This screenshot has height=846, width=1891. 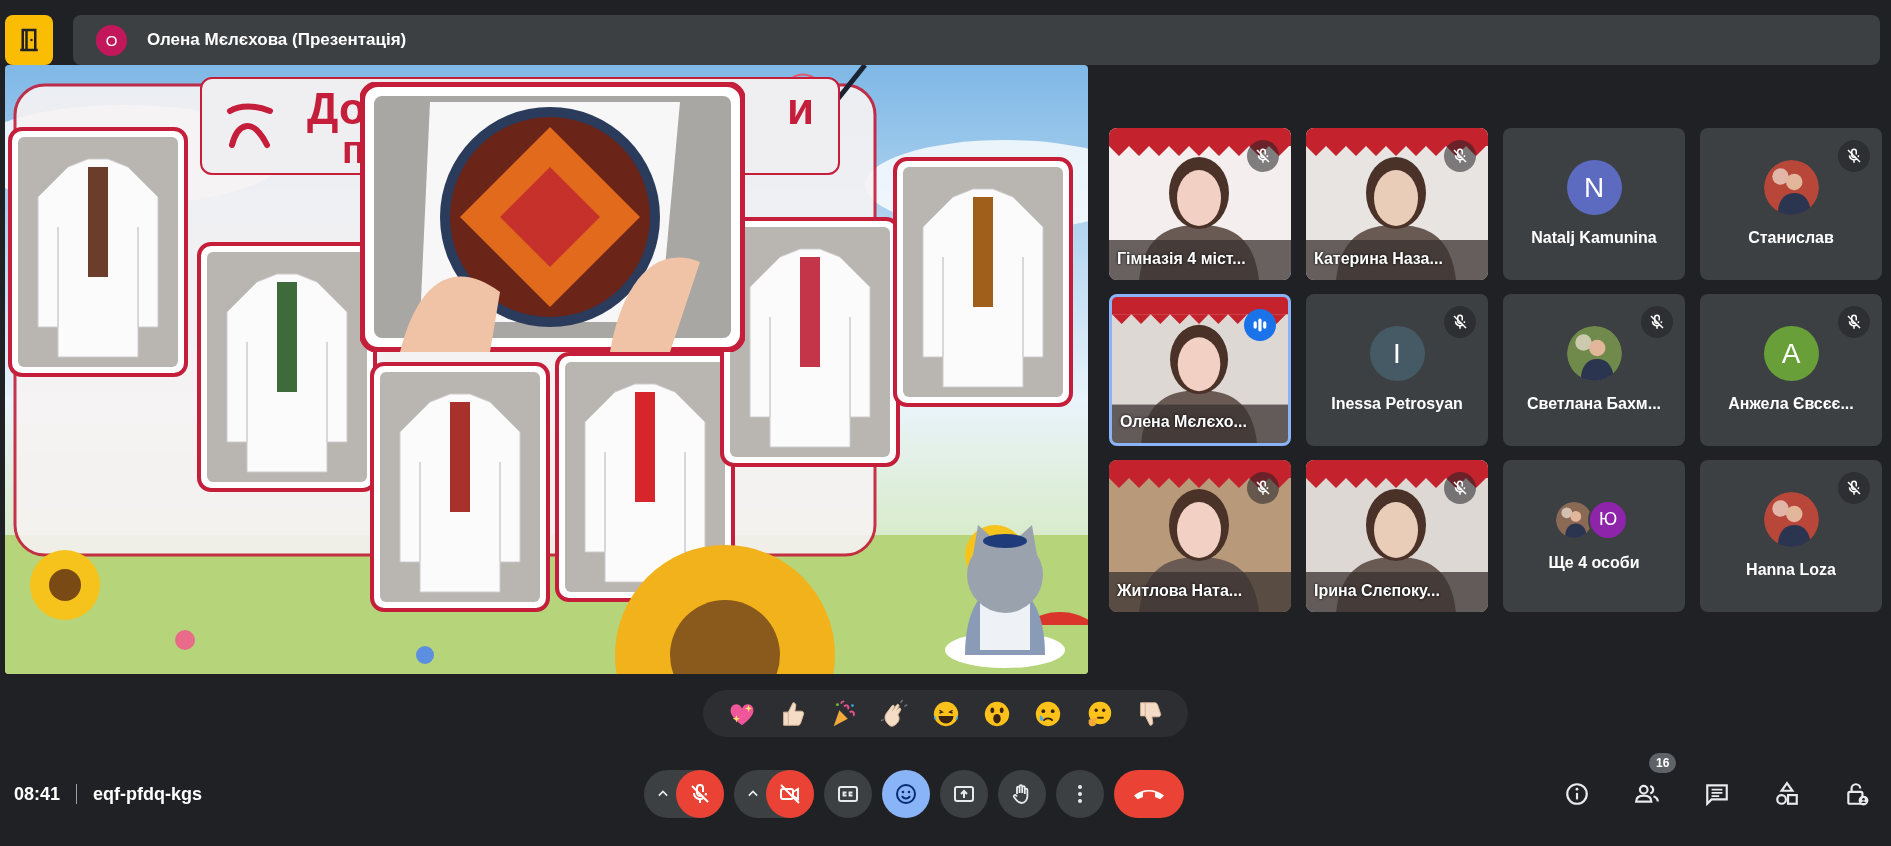 What do you see at coordinates (37, 794) in the screenshot?
I see `clock-time: 08:41` at bounding box center [37, 794].